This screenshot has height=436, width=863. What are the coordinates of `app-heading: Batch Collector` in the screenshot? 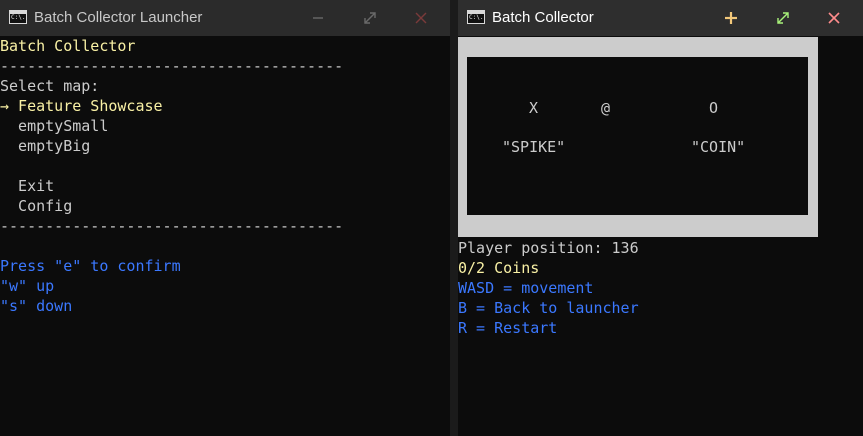 It's located at (68, 46).